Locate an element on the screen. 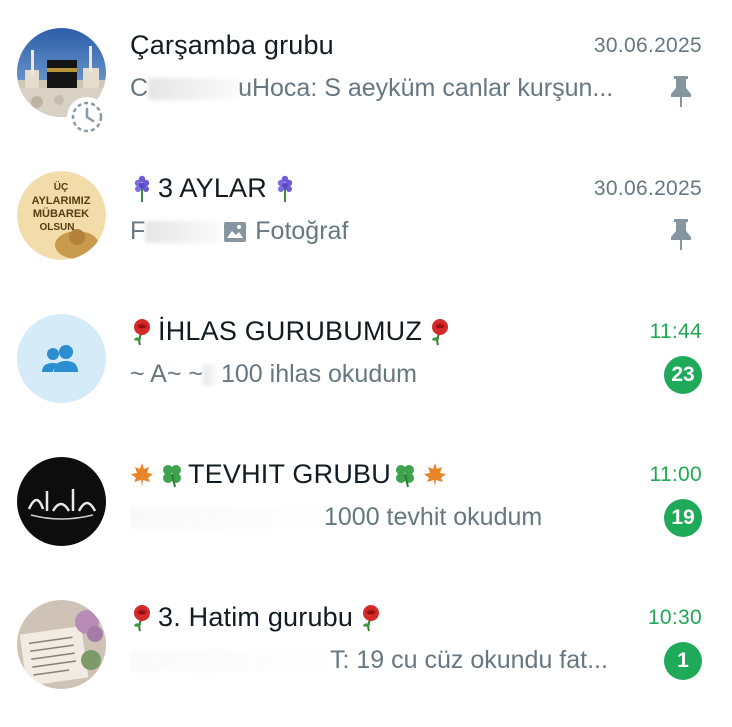  chat-title: Çarşamba grubu is located at coordinates (232, 45).